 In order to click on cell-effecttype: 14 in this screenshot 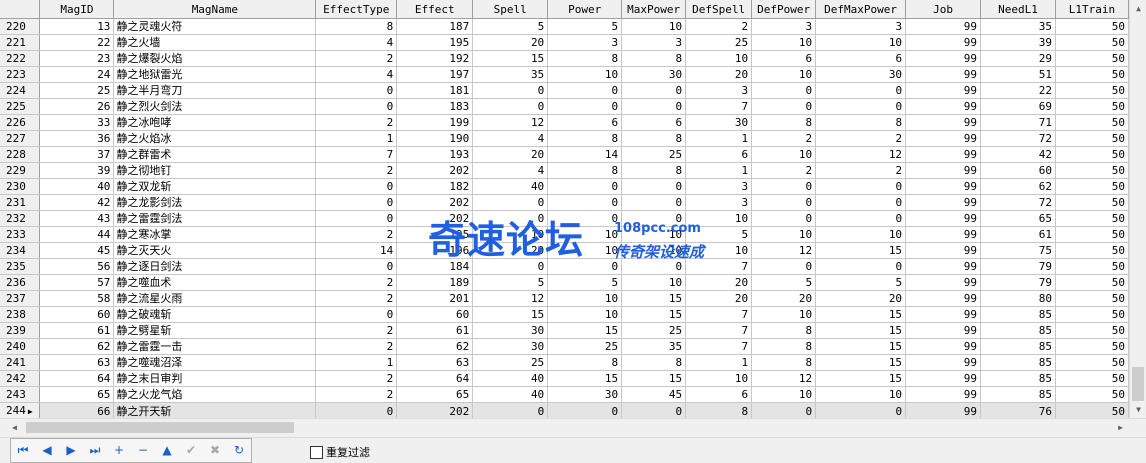, I will do `click(356, 250)`.